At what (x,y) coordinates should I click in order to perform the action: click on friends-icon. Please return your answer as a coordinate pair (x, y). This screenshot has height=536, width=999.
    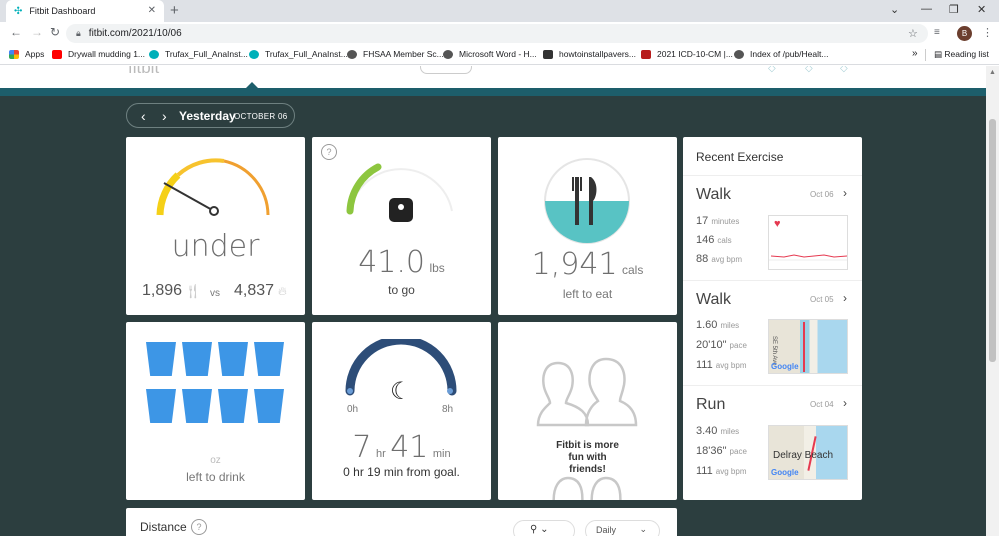
    Looking at the image, I should click on (587, 488).